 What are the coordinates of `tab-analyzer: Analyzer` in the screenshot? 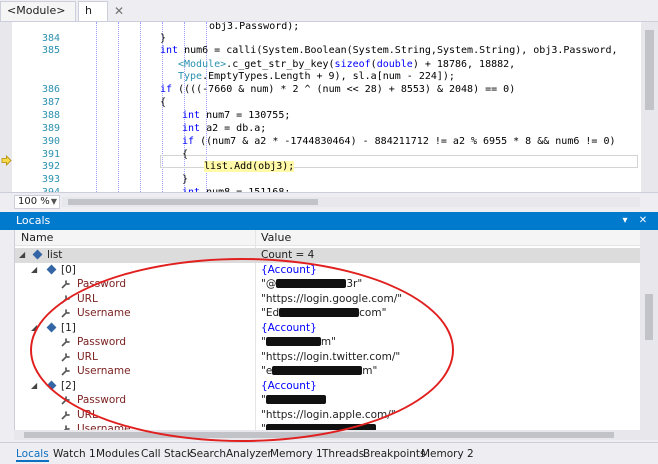 It's located at (249, 454).